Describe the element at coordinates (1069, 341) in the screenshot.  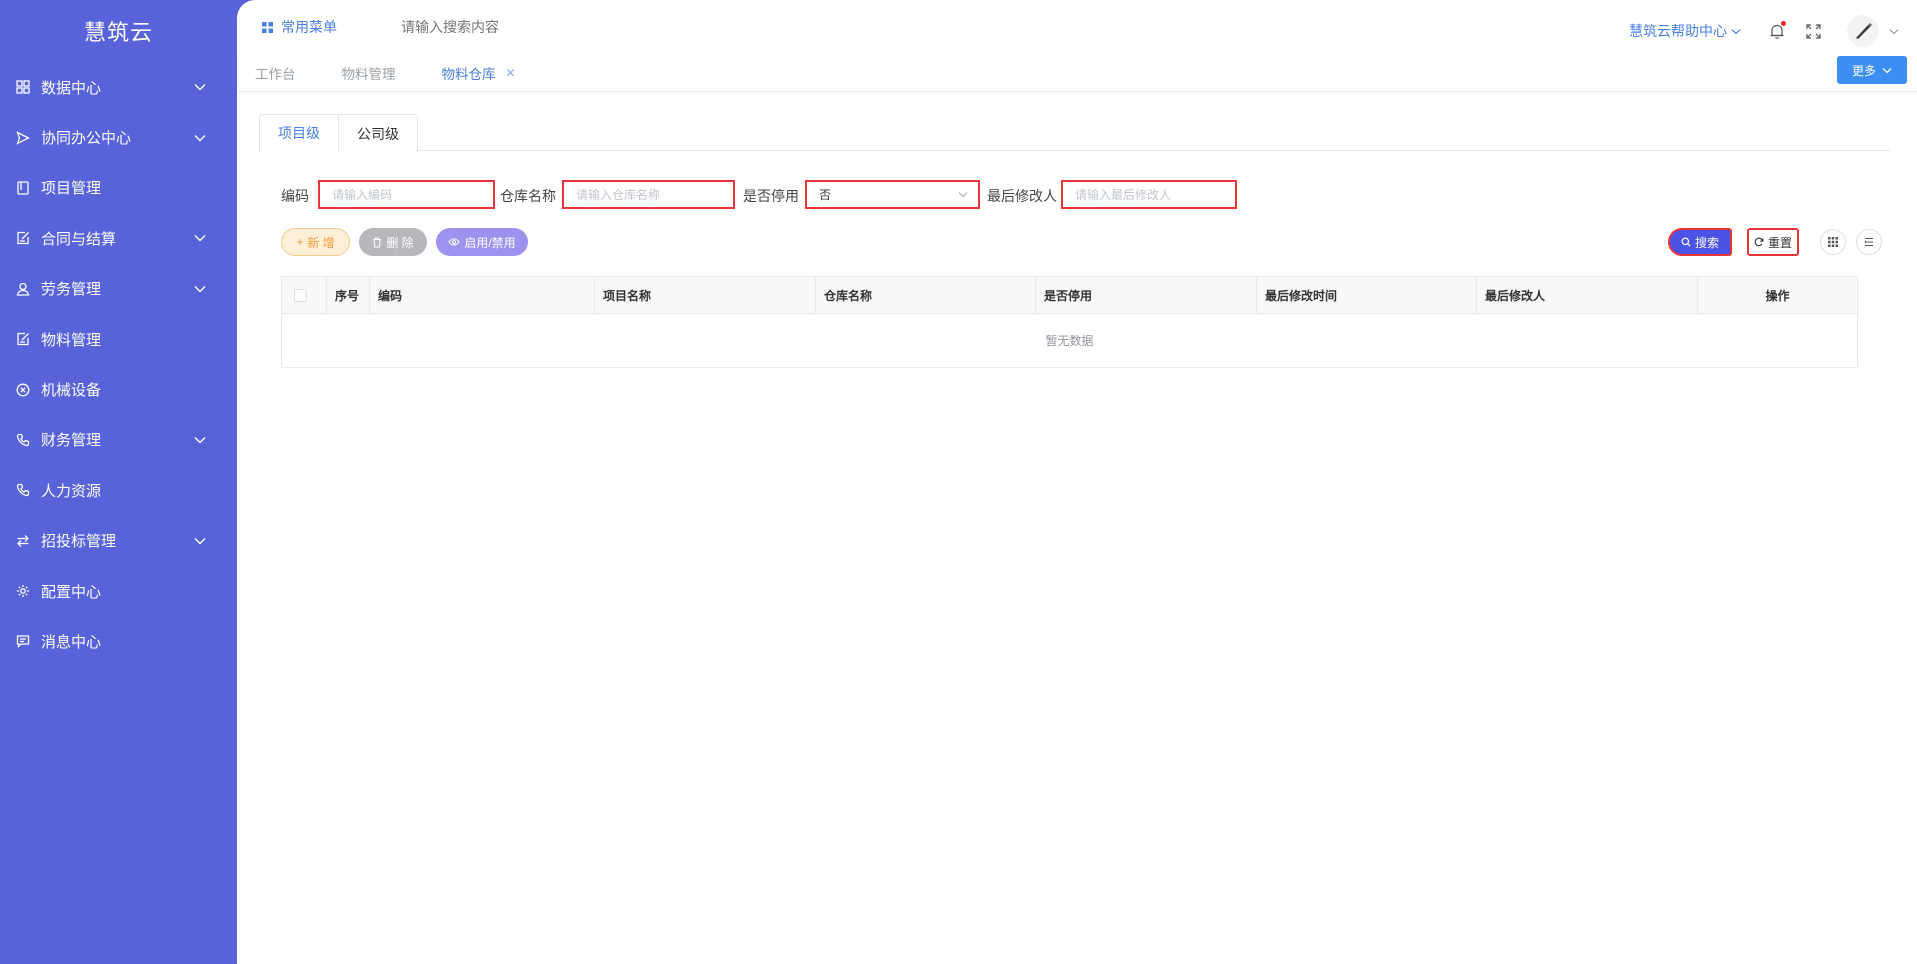
I see `empty-state: 暂无数据` at that location.